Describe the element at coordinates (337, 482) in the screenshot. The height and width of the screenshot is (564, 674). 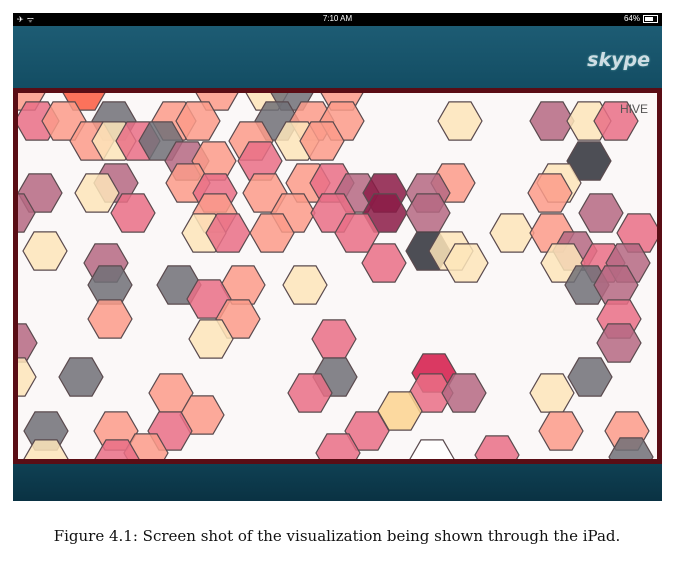
I see `skype-bottom-bar` at that location.